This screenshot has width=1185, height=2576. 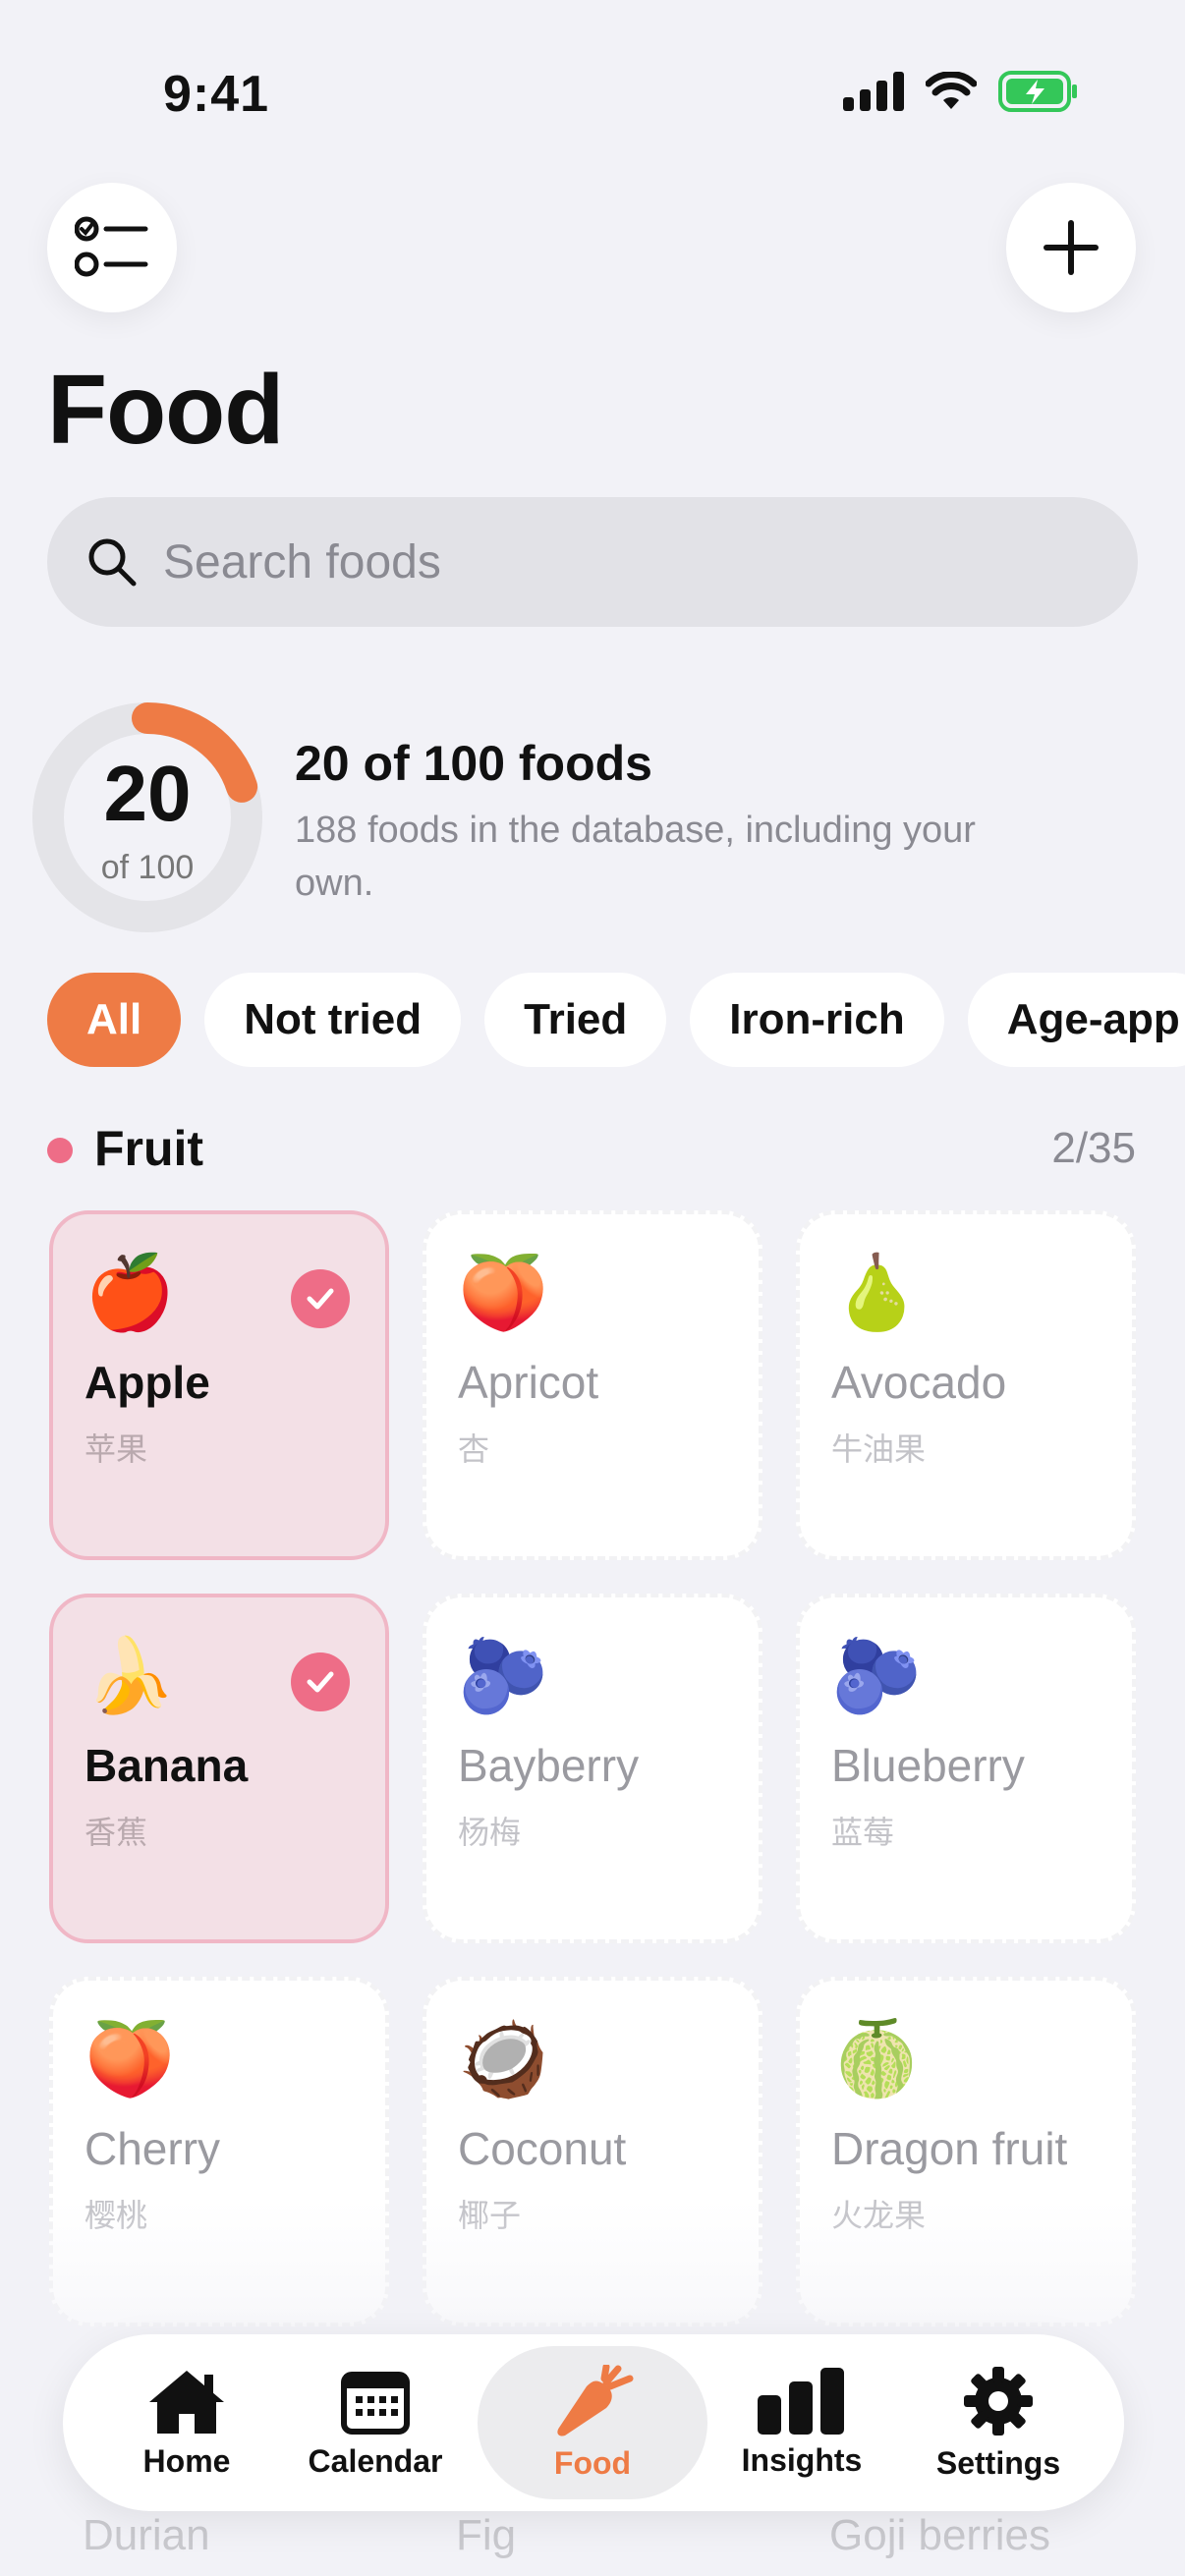 What do you see at coordinates (216, 94) in the screenshot?
I see `status-time: 9:41` at bounding box center [216, 94].